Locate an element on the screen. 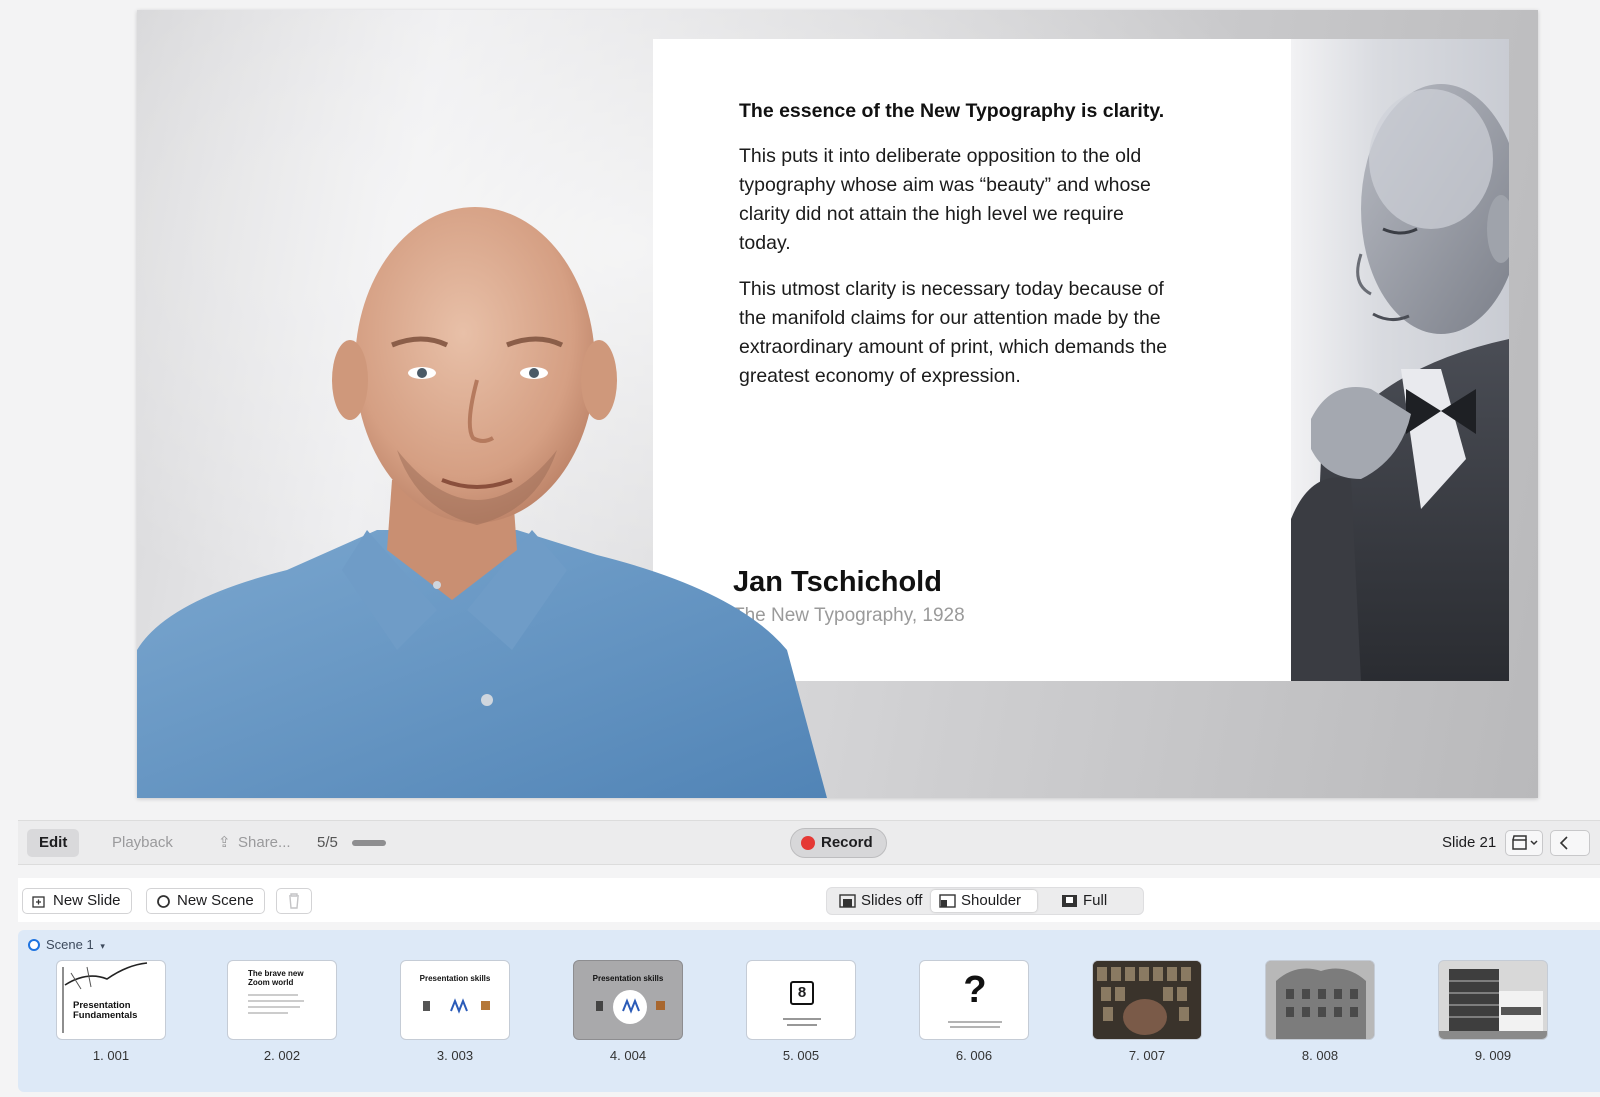 Image resolution: width=1600 pixels, height=1097 pixels. scene-dropdown: Scene 1 ▾ is located at coordinates (66, 945).